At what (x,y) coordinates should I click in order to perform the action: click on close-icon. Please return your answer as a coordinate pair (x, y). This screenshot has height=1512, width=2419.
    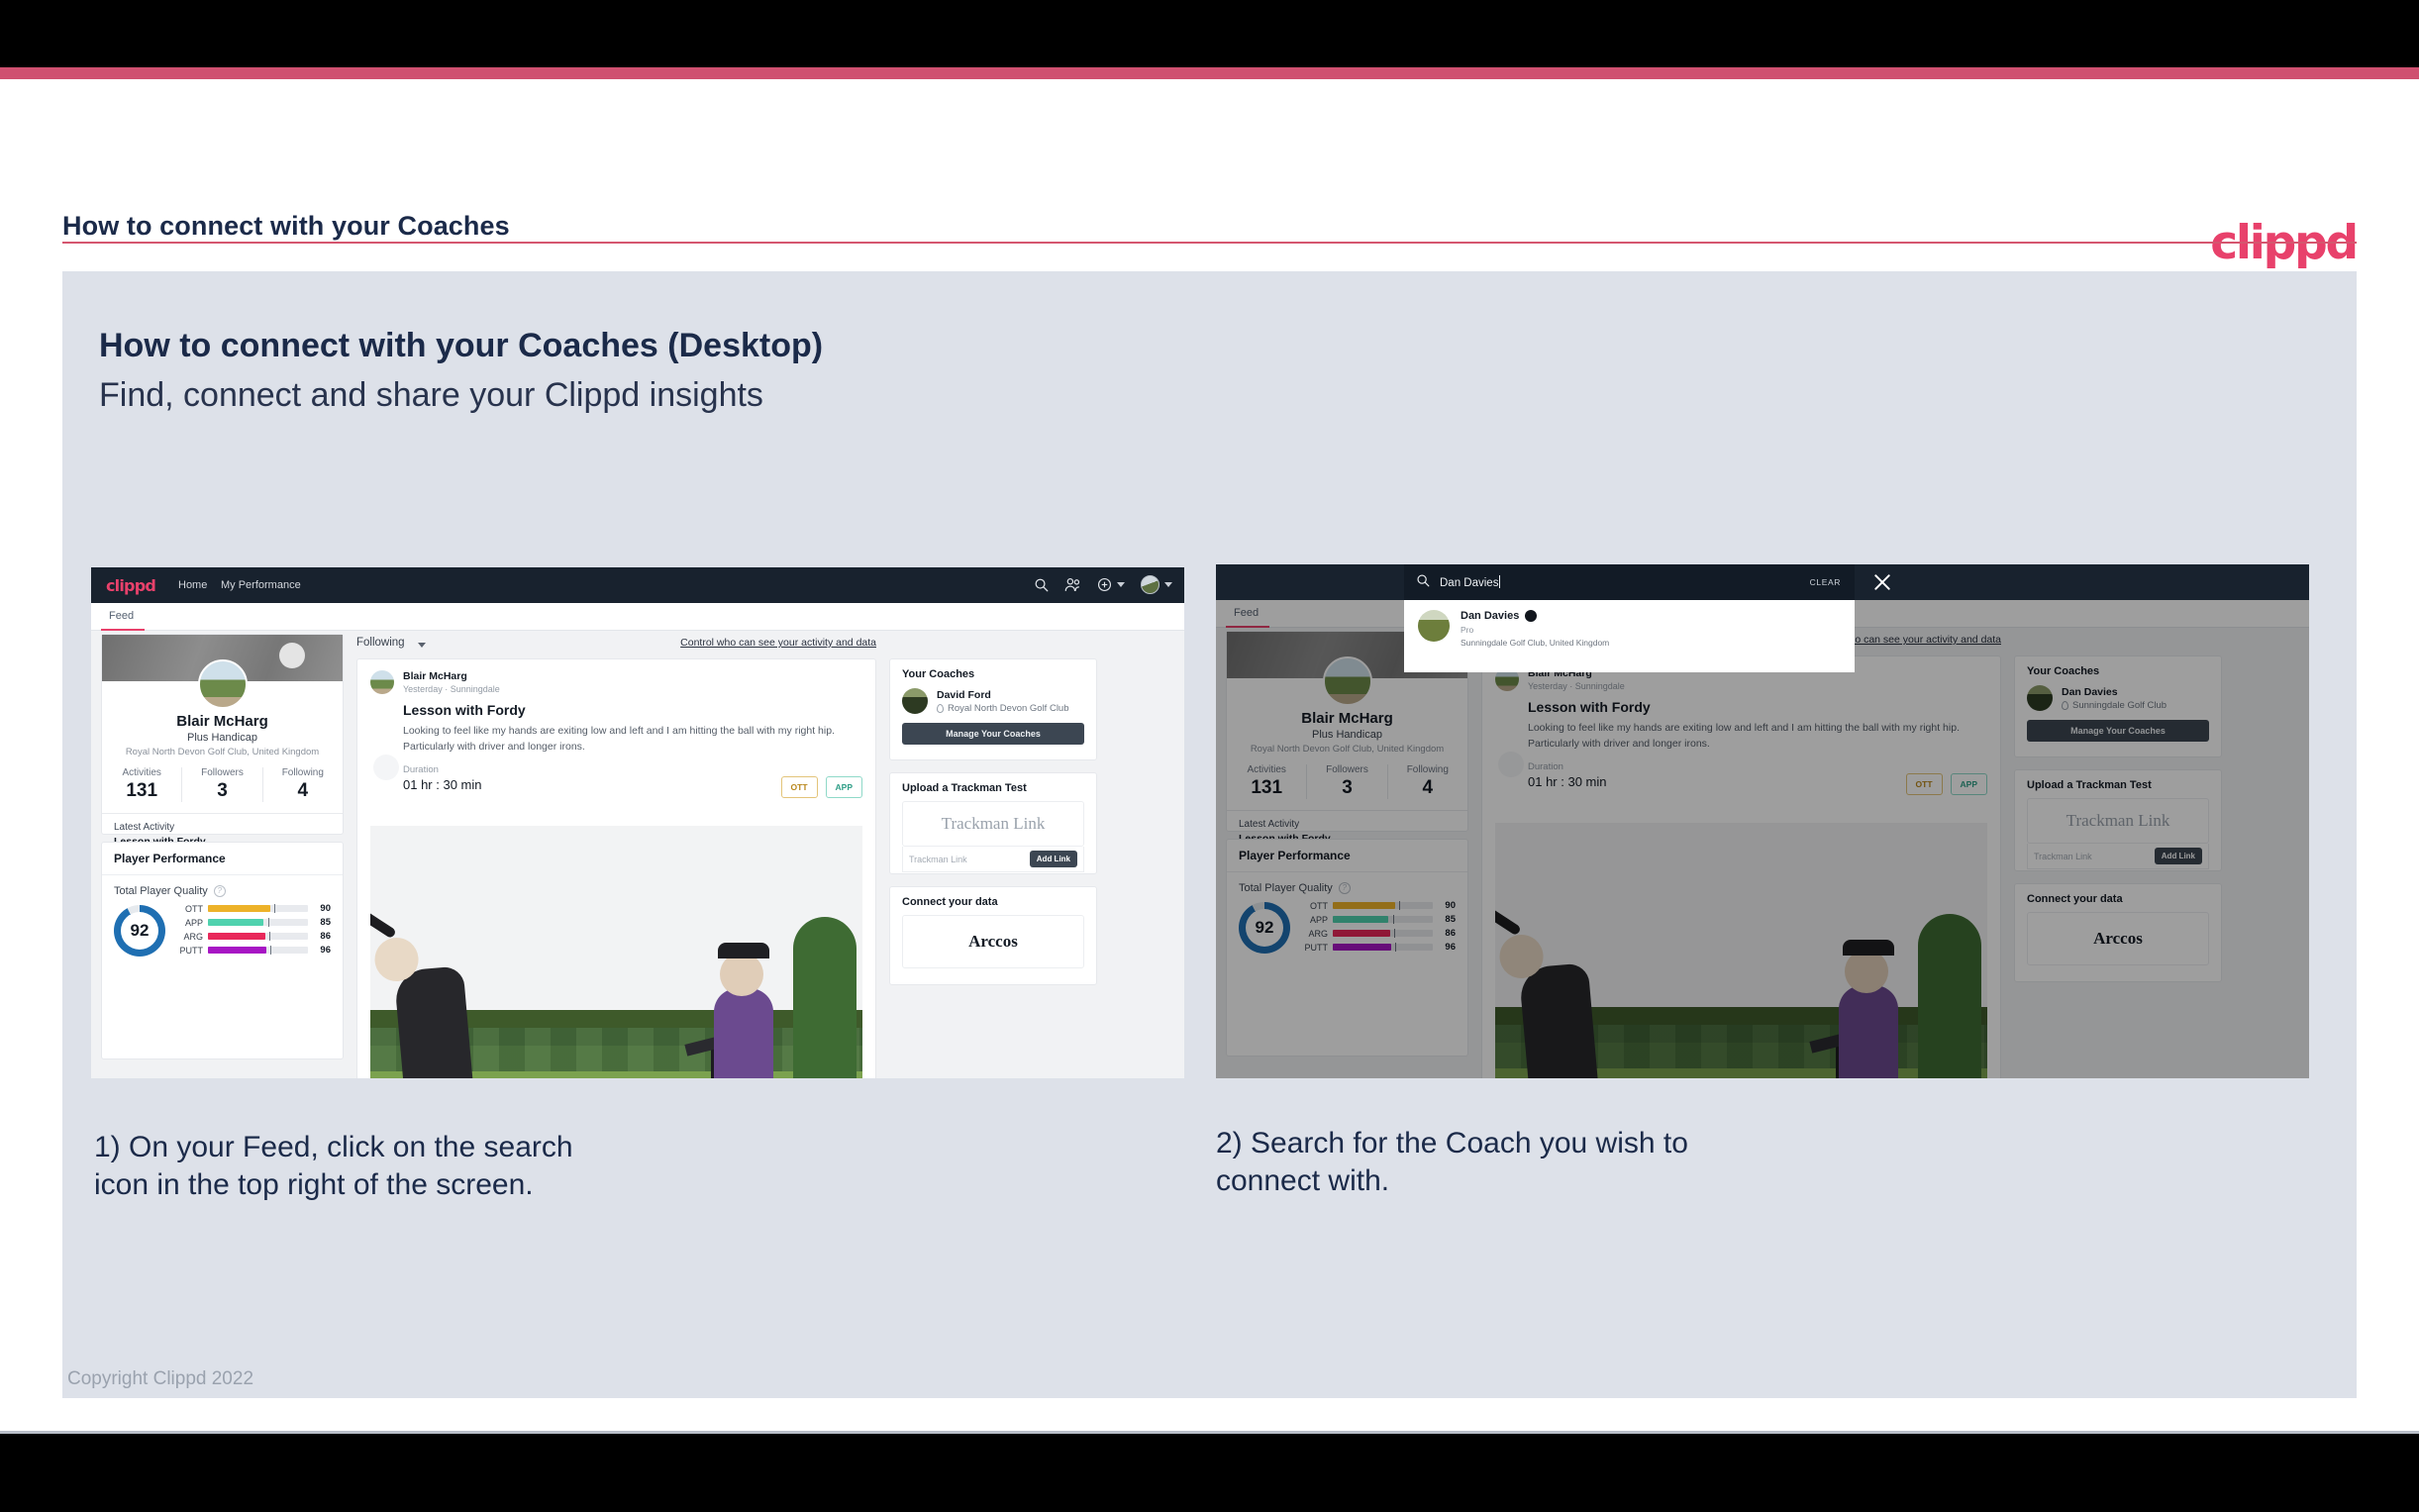
    Looking at the image, I should click on (1882, 584).